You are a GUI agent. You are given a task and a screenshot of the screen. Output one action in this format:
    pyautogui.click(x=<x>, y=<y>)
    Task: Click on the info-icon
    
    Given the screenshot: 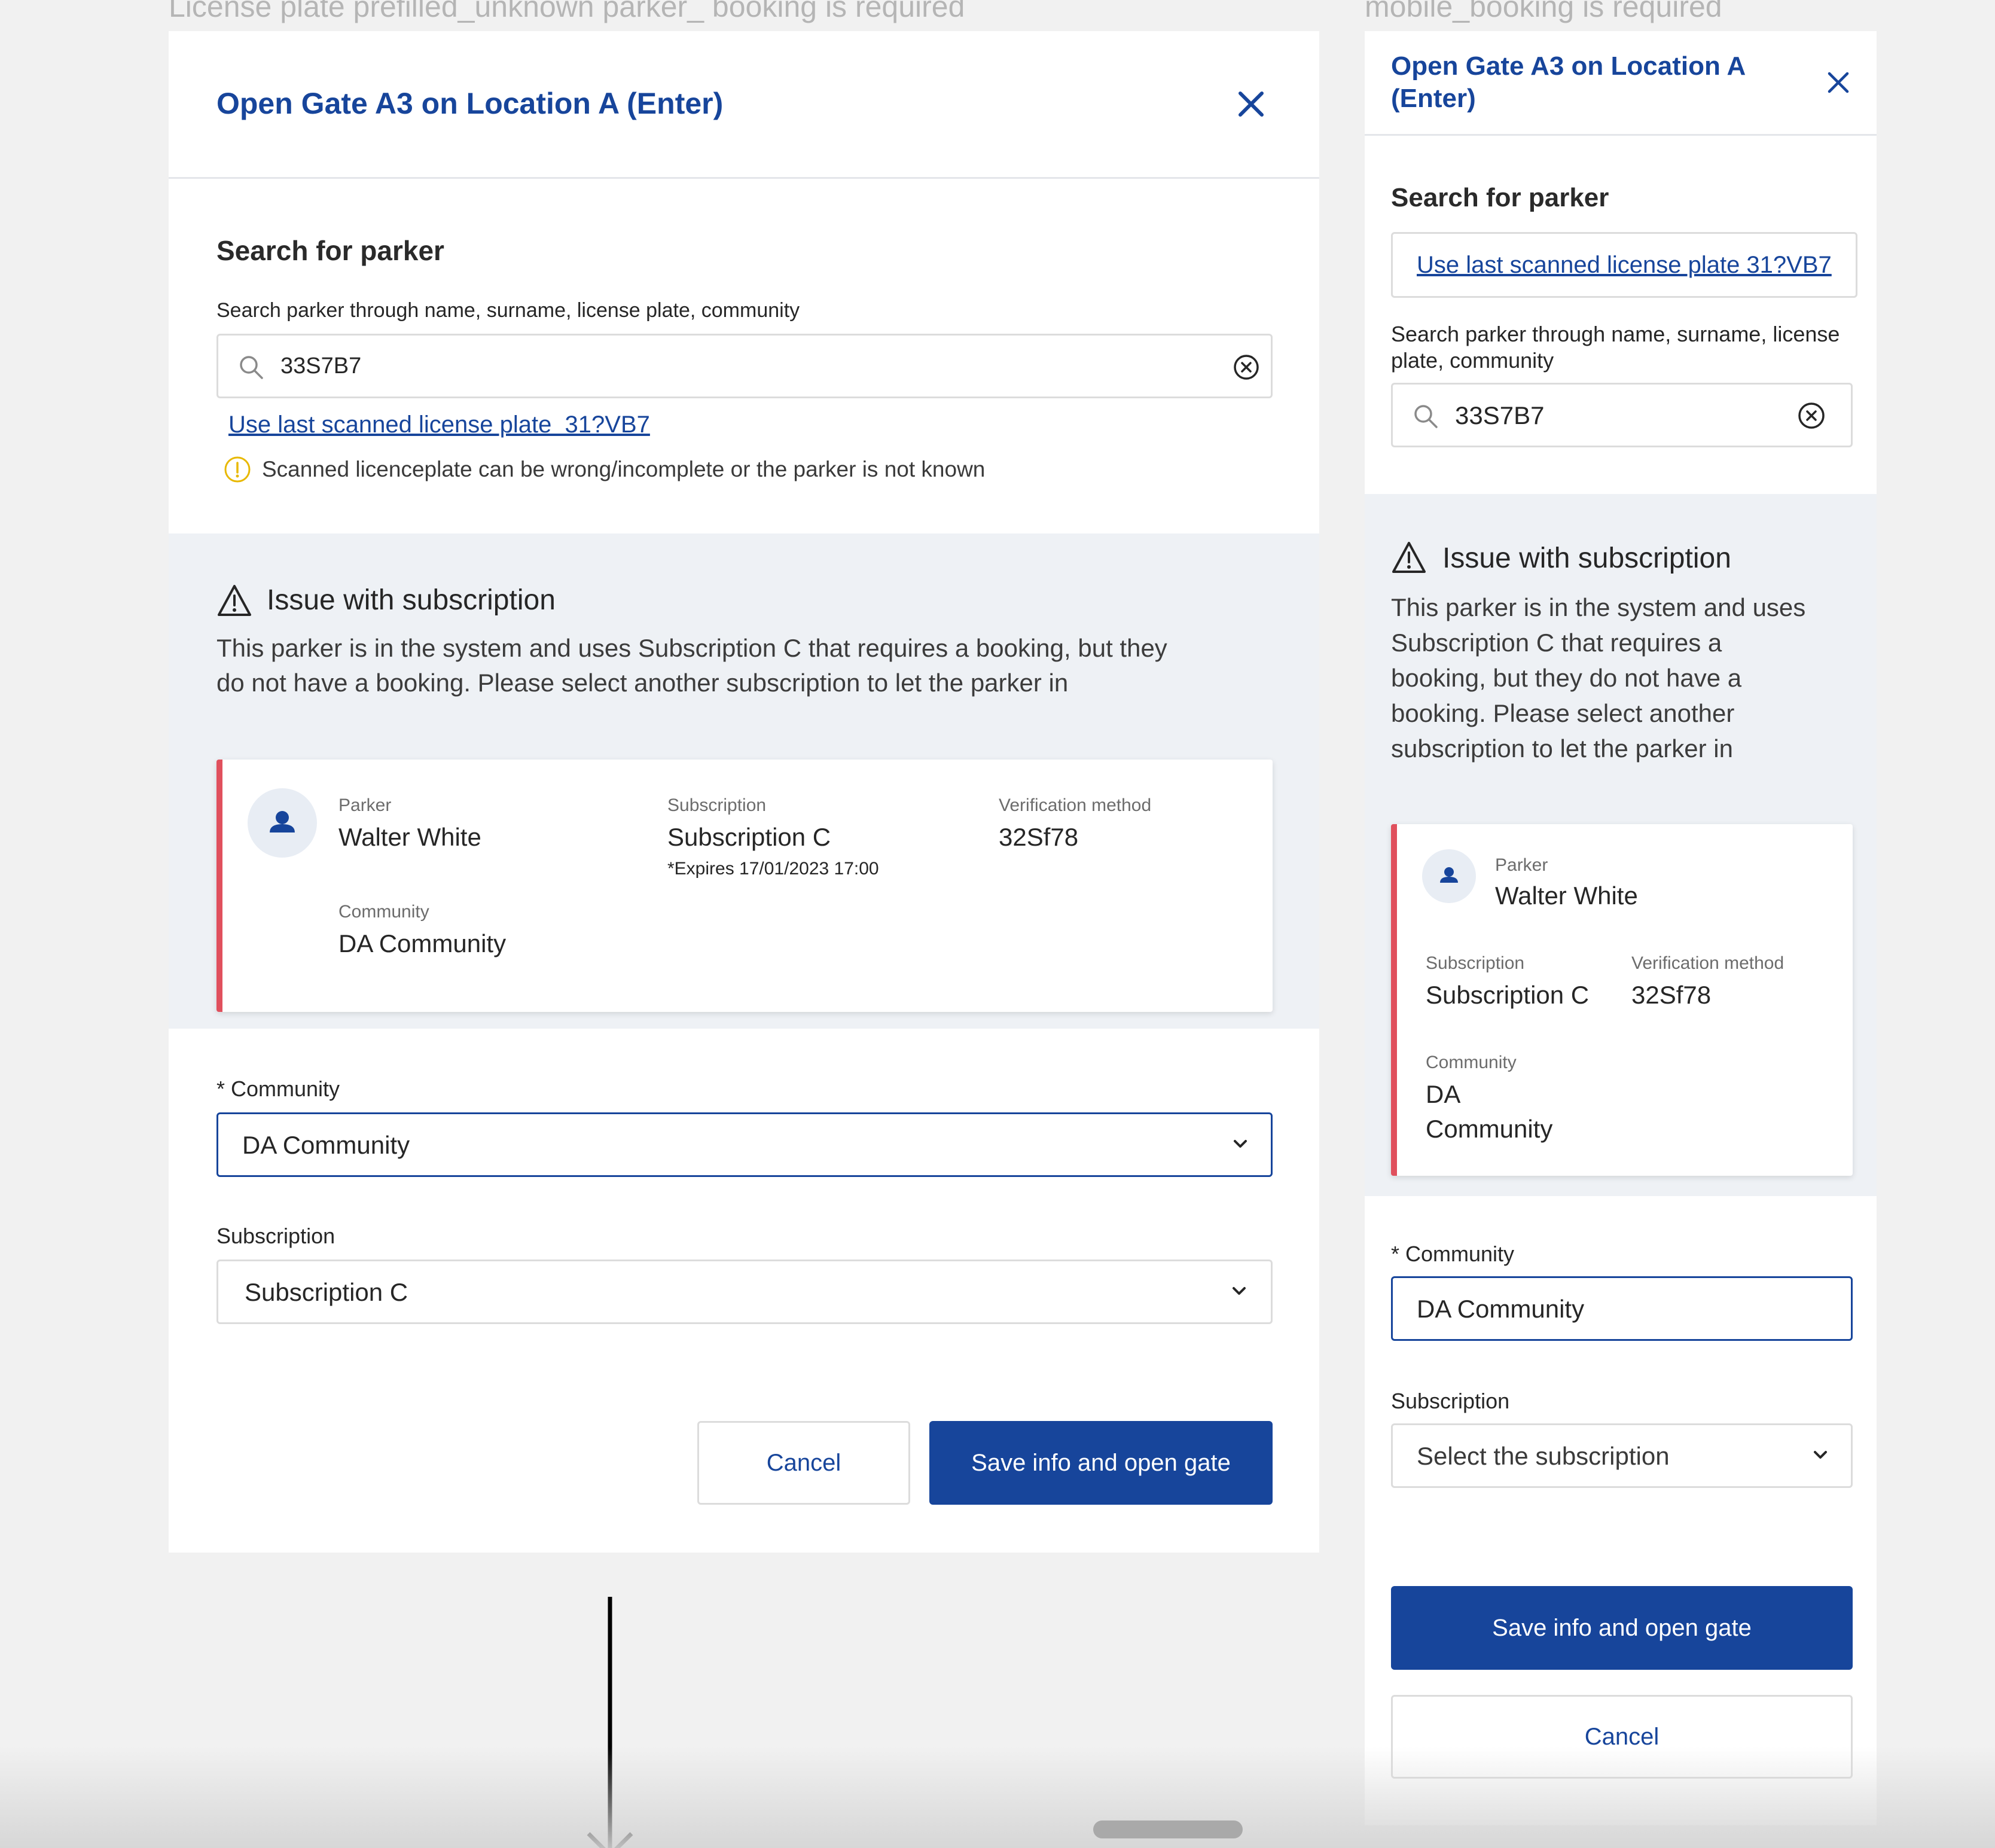 What is the action you would take?
    pyautogui.click(x=237, y=469)
    